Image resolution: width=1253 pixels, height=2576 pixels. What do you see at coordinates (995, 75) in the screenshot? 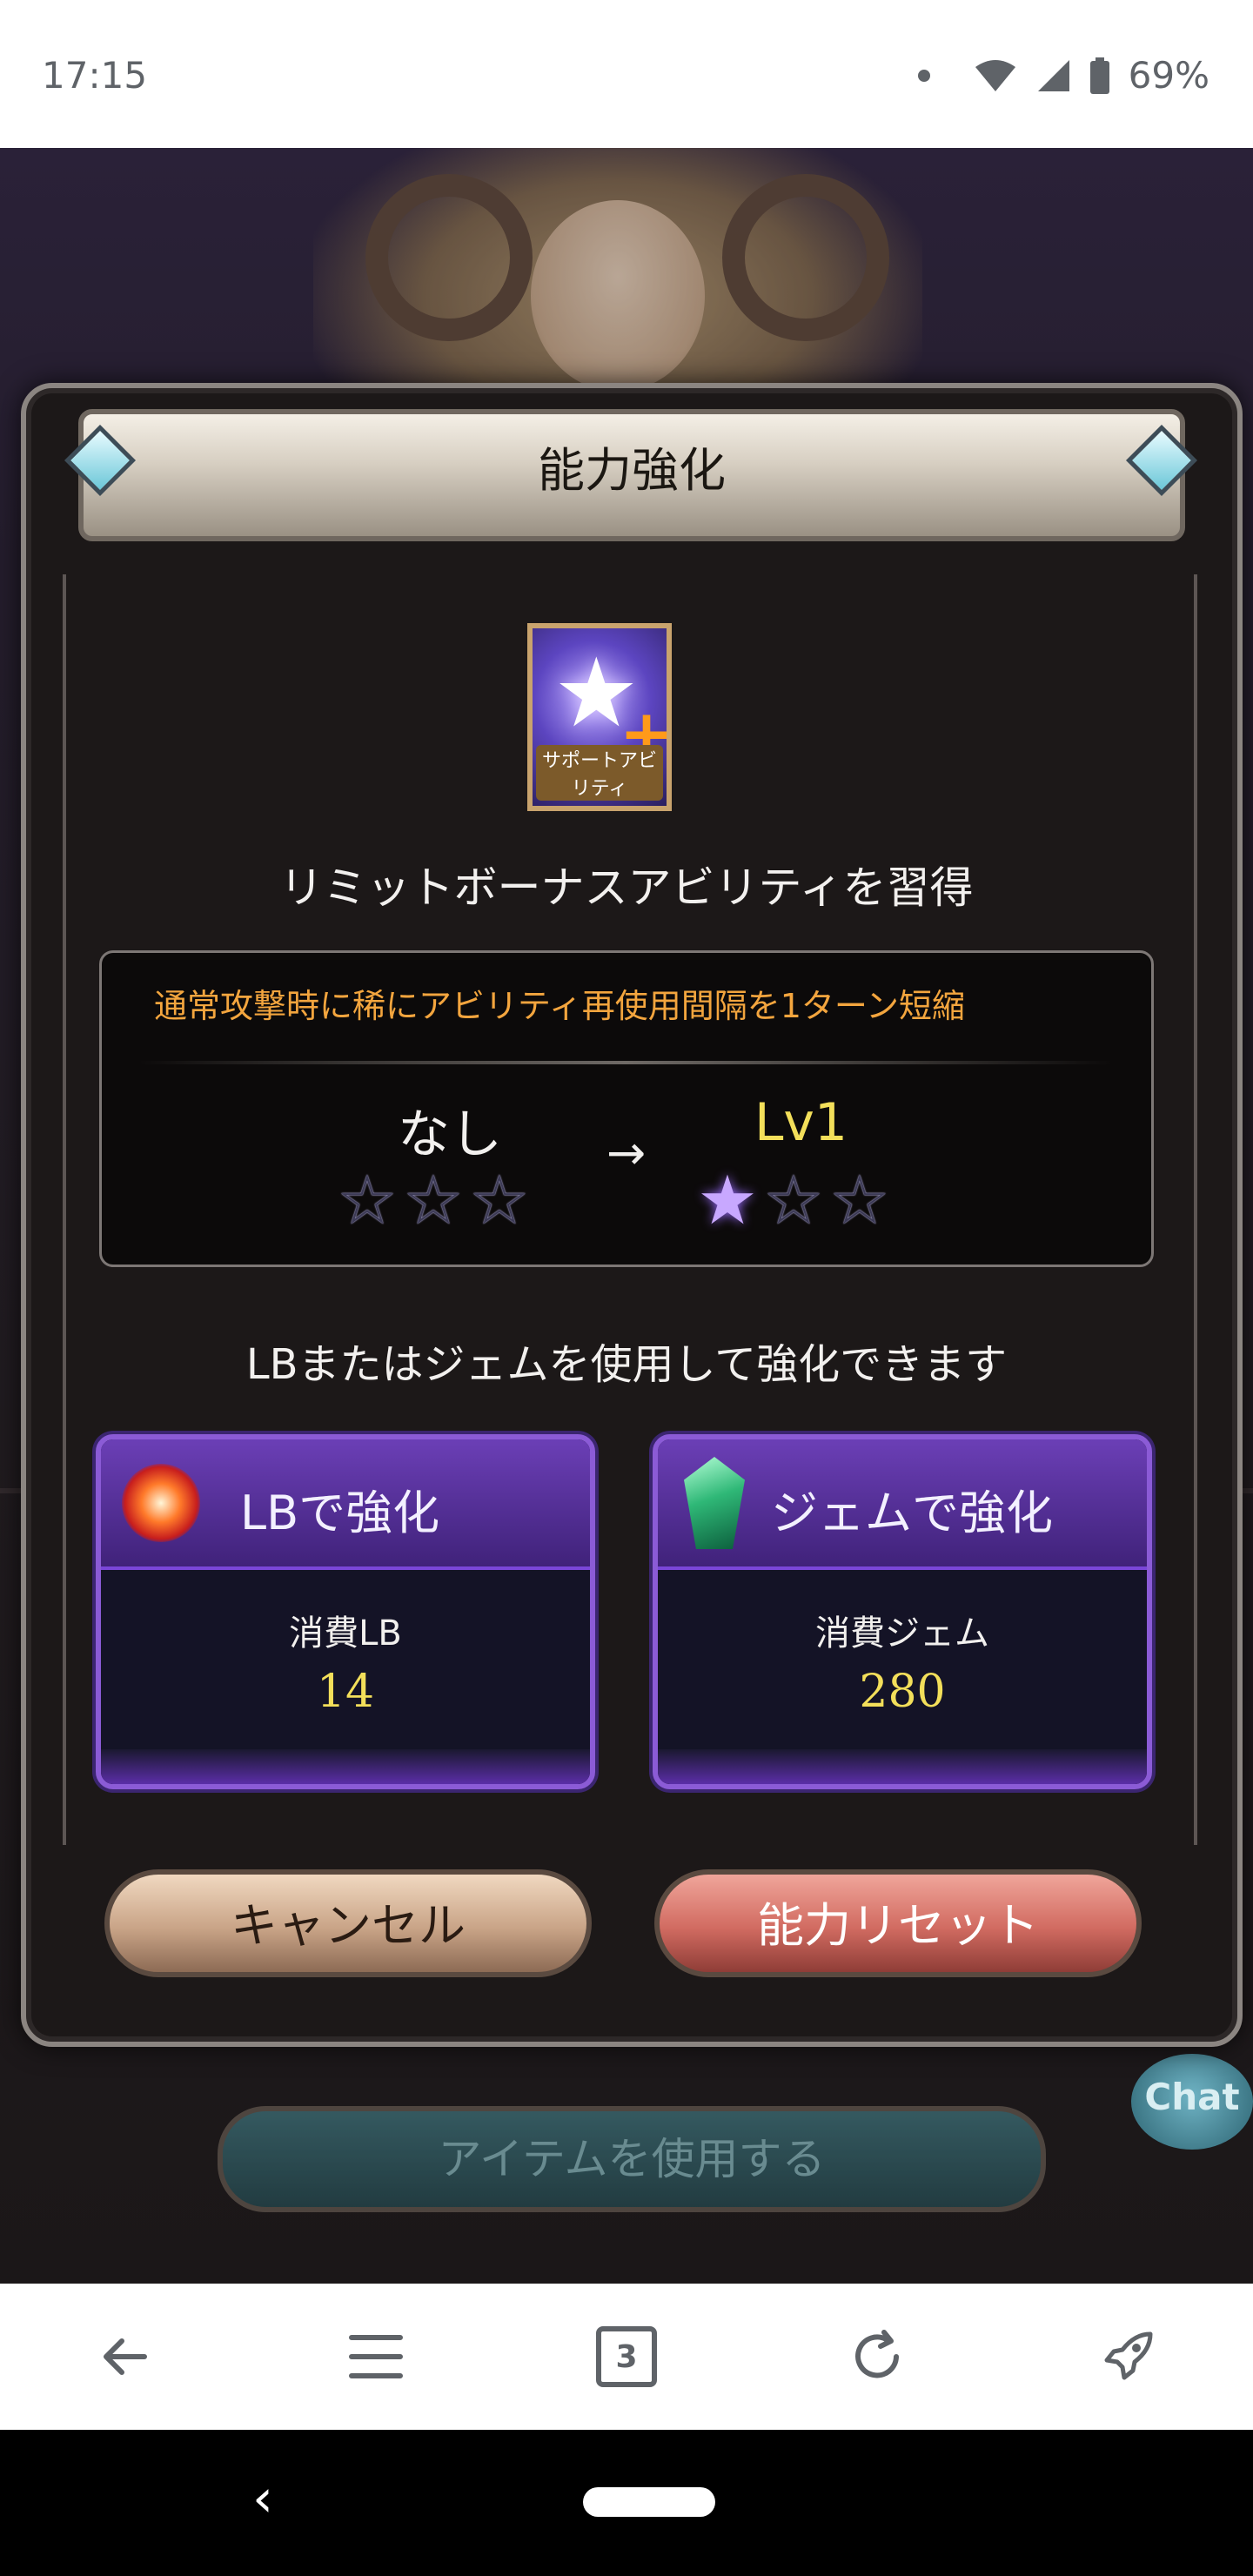
I see `wifi-icon` at bounding box center [995, 75].